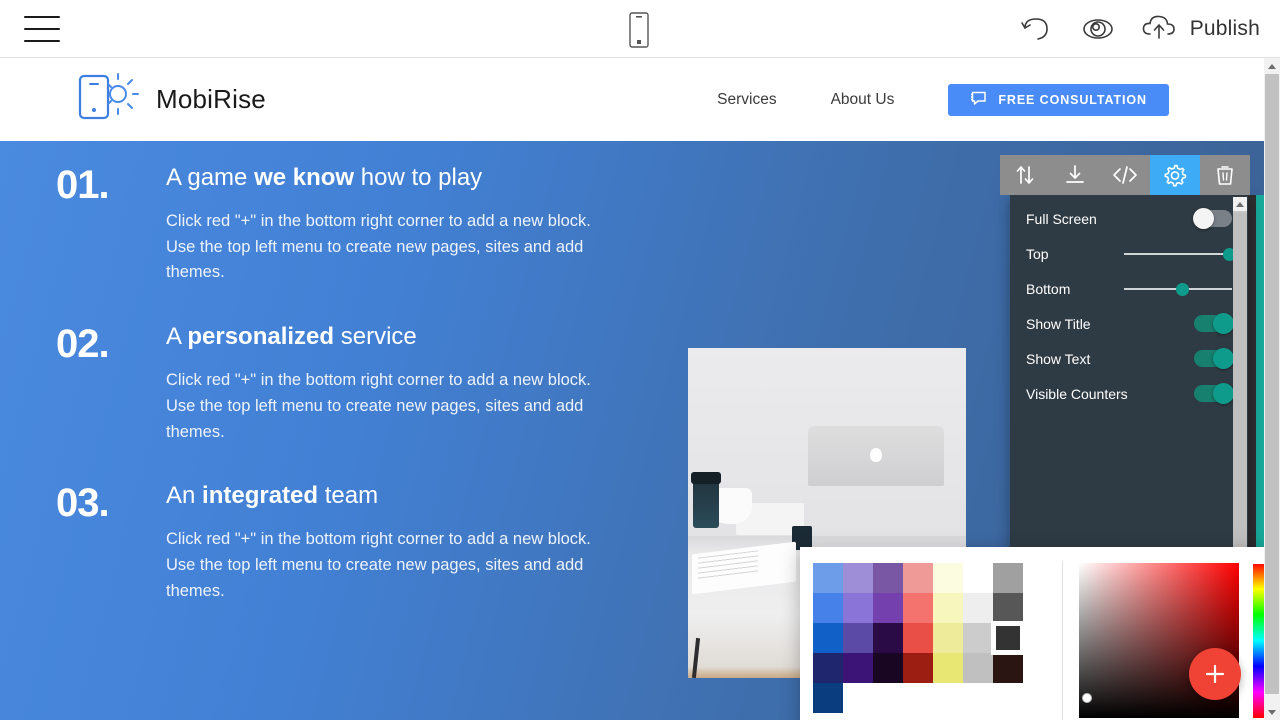  Describe the element at coordinates (746, 100) in the screenshot. I see `nav-item-services: Services` at that location.